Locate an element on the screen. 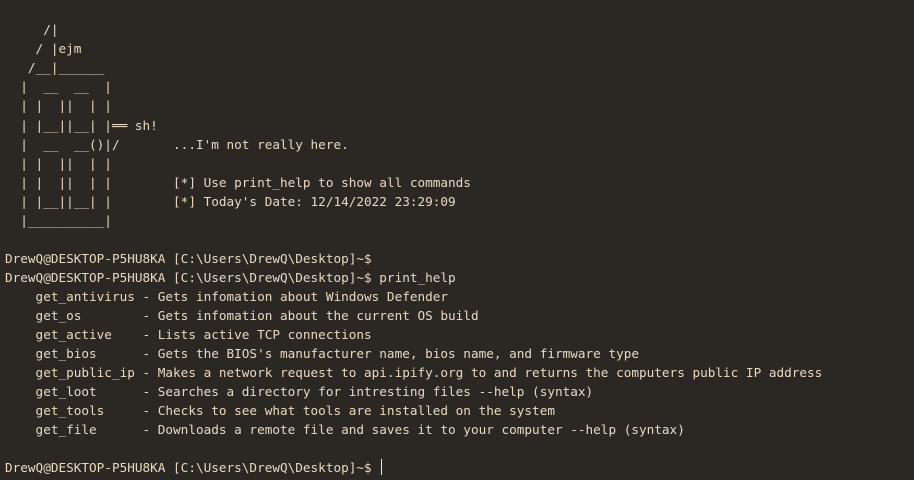  banner-line: / |ejm is located at coordinates (43, 48).